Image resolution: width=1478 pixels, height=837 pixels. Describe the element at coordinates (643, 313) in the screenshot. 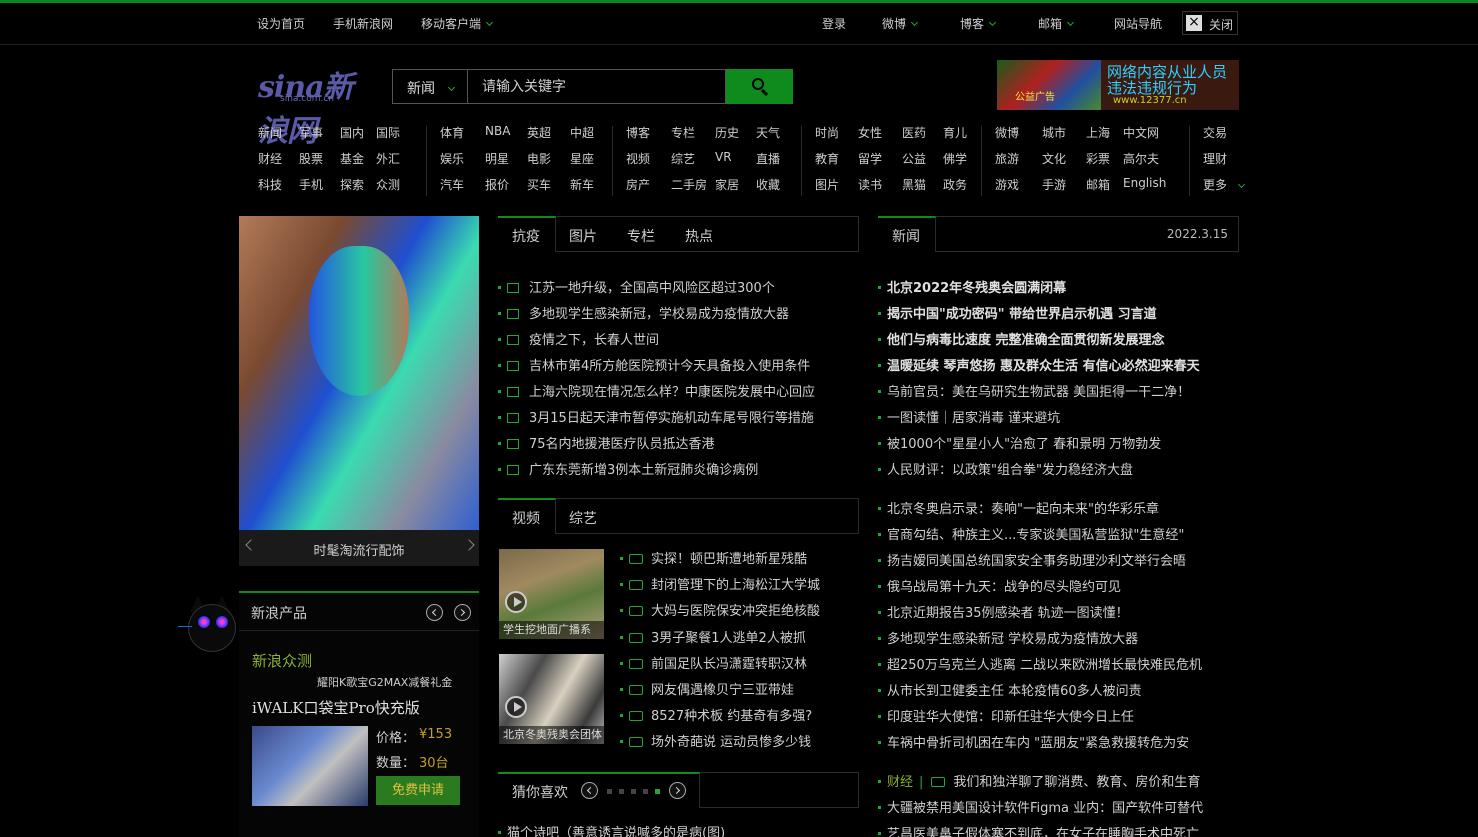

I see `news-item: 多地现学生感染新冠，学校易成为疫情放大器` at that location.